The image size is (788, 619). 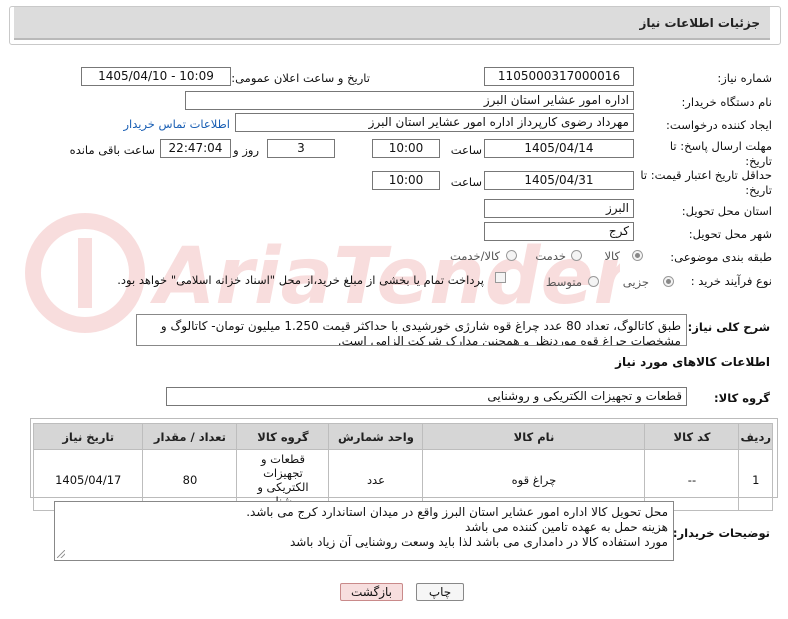 I want to click on city-field: کرج, so click(x=559, y=231).